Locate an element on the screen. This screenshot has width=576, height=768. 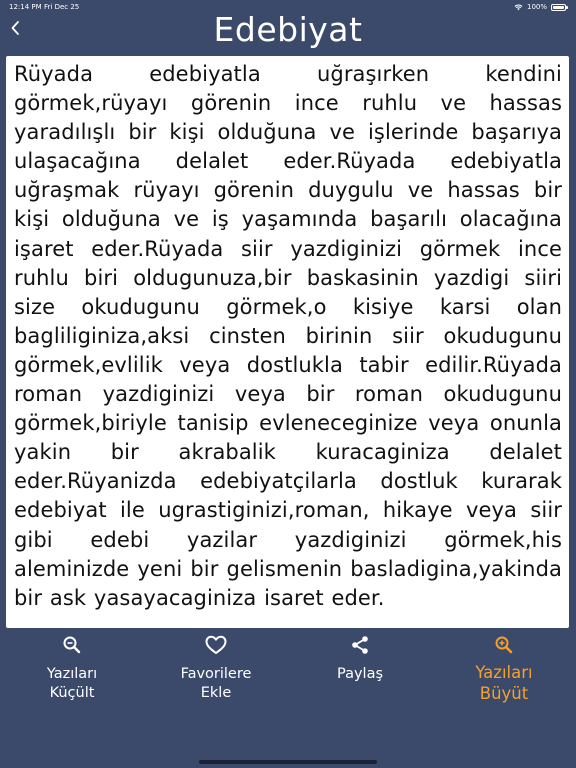
add-favorite-label: Favorilere Ekle is located at coordinates (216, 683).